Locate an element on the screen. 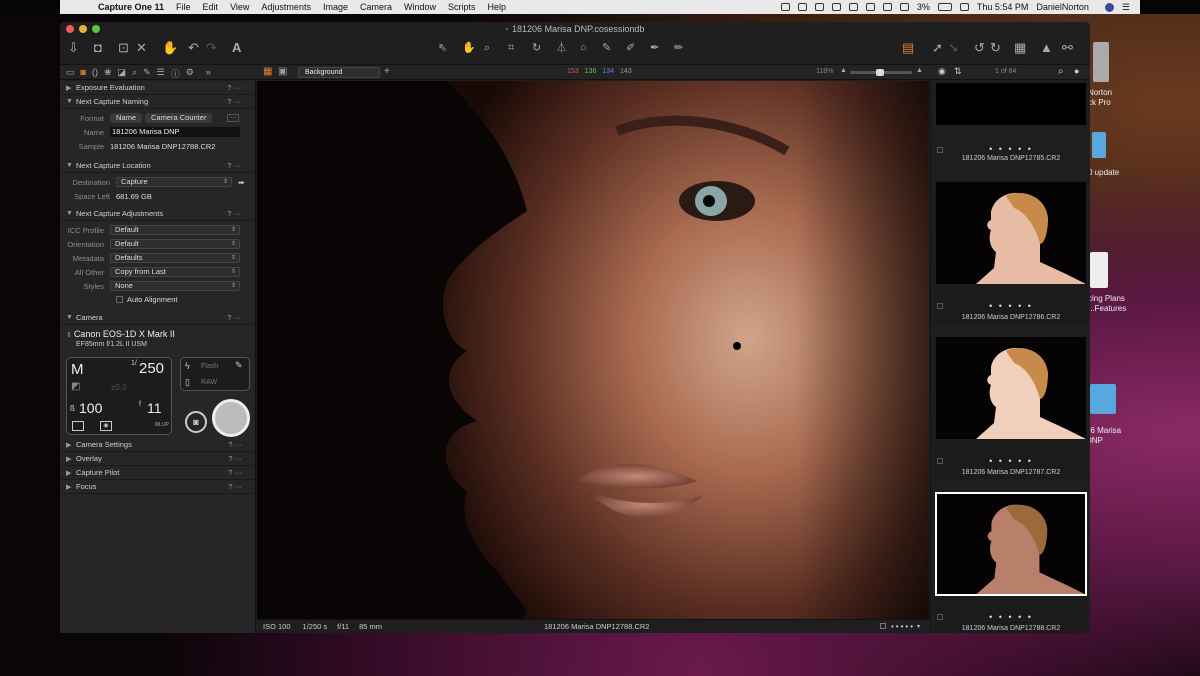 The image size is (1200, 676). metadata-select: Defaults is located at coordinates (175, 258).